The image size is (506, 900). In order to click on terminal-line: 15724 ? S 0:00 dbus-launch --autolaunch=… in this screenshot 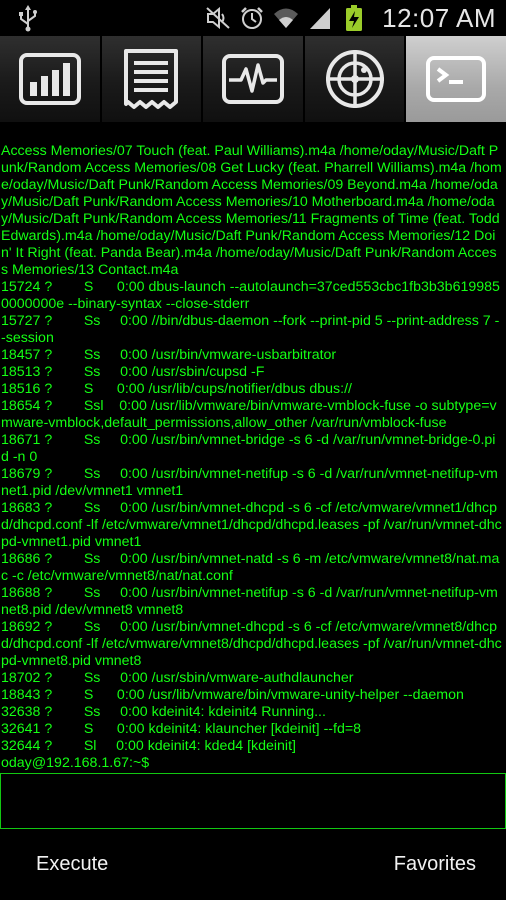, I will do `click(250, 295)`.